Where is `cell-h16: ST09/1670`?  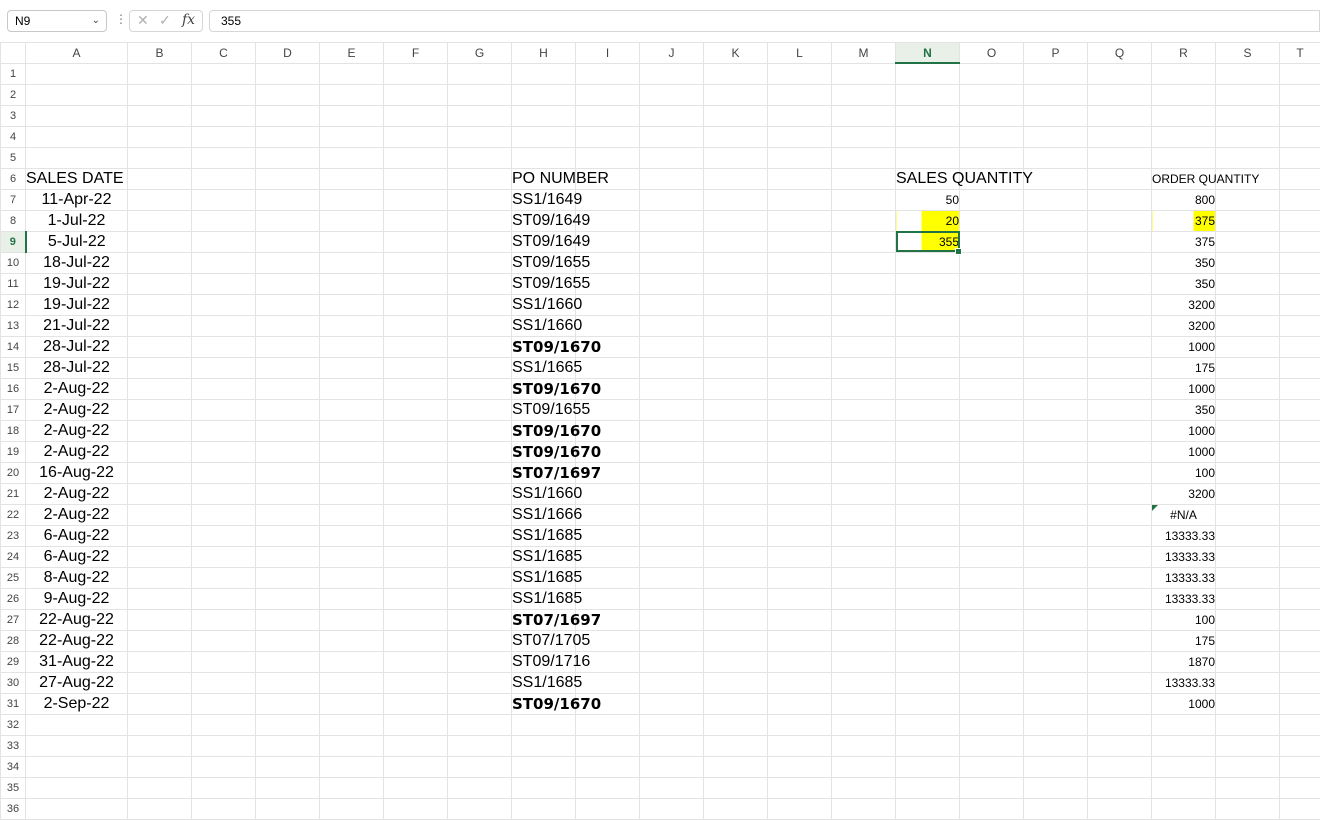
cell-h16: ST09/1670 is located at coordinates (544, 388).